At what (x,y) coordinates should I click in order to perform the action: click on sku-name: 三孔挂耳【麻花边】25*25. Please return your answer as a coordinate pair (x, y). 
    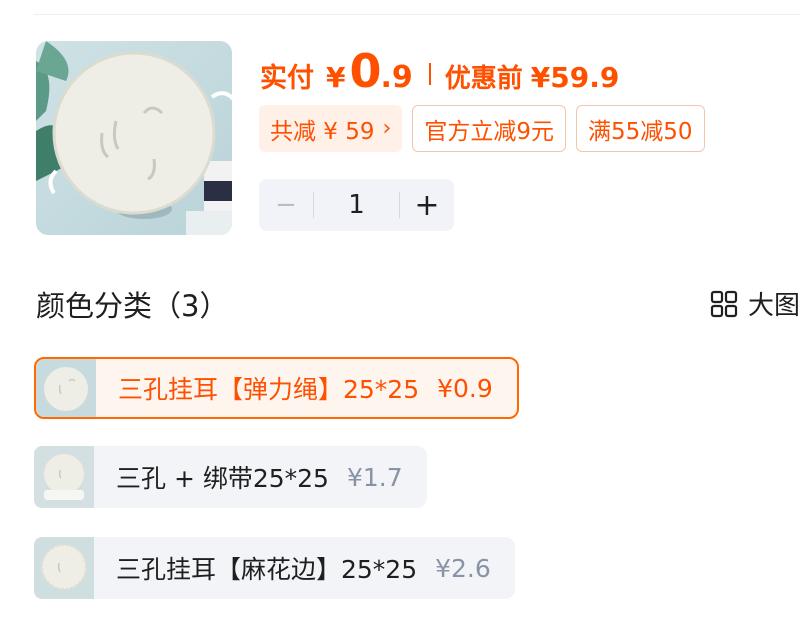
    Looking at the image, I should click on (267, 569).